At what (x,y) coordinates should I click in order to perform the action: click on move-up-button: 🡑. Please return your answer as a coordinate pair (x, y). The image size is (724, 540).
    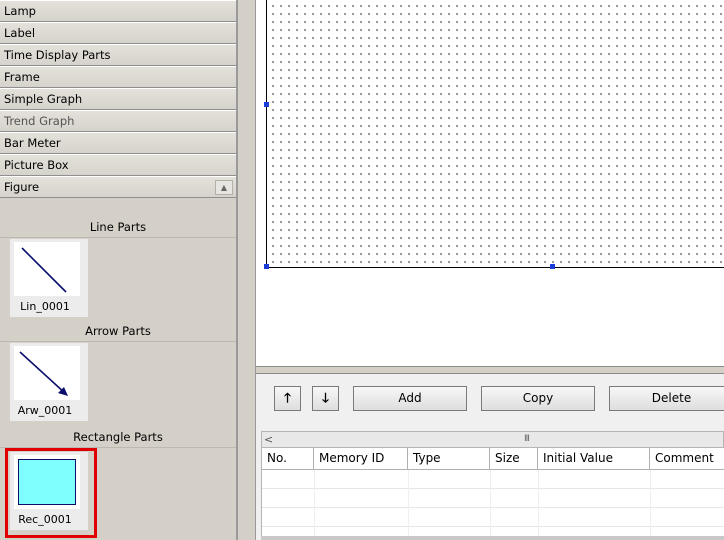
    Looking at the image, I should click on (287, 398).